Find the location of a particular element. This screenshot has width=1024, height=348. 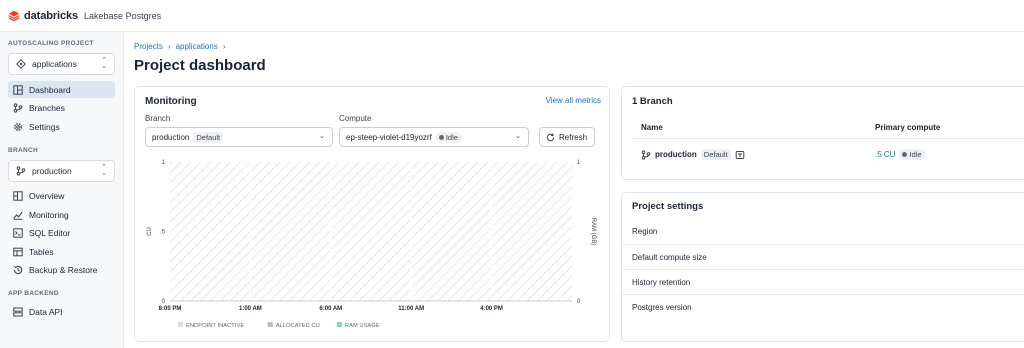

settings-row-history-retention: History retention is located at coordinates (823, 281).